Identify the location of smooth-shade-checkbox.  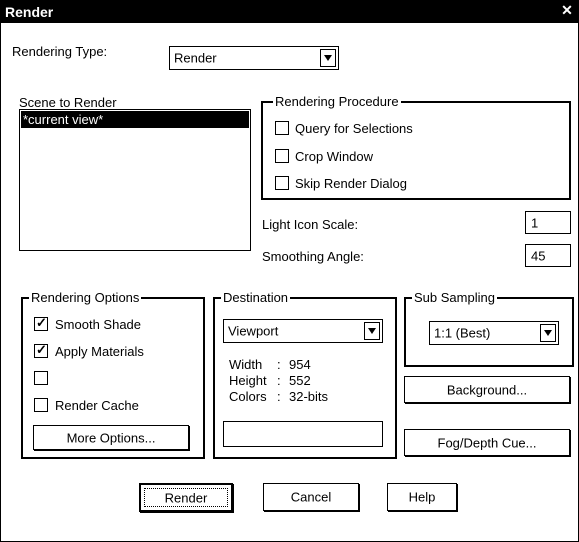
(41, 323).